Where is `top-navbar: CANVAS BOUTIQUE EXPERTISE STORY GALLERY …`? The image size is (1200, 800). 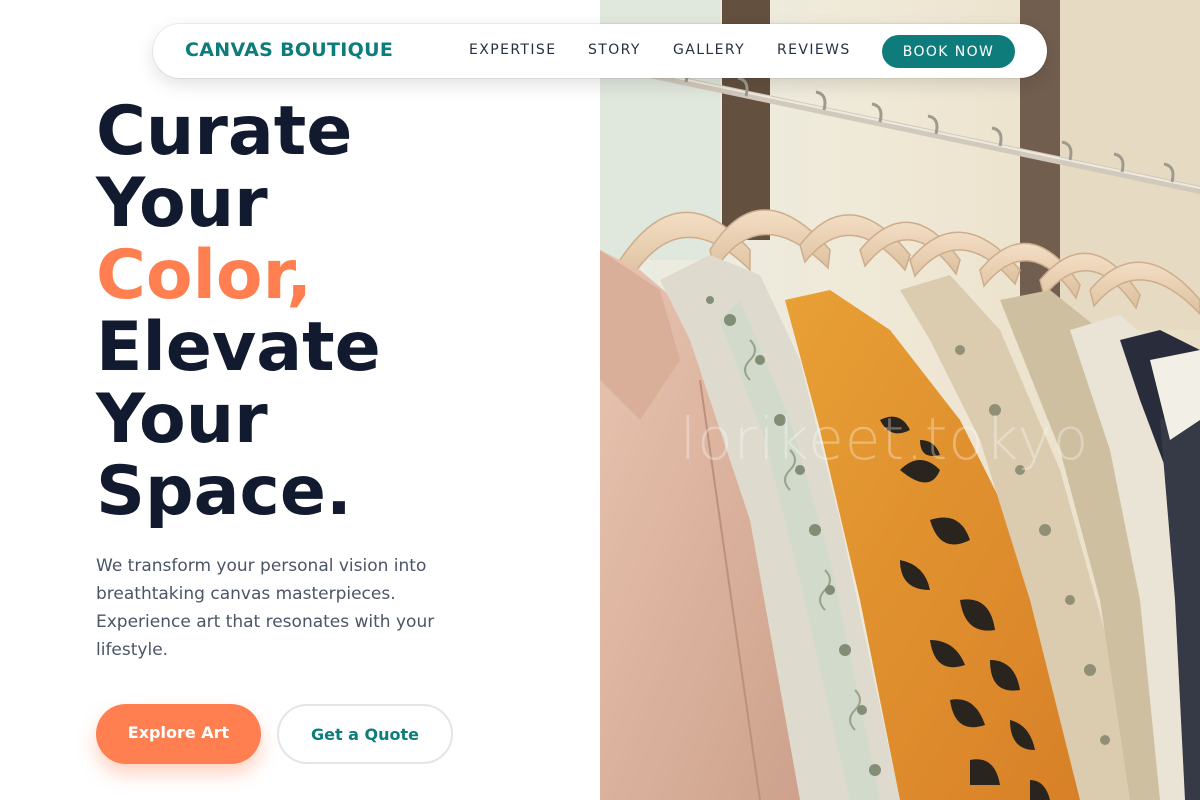
top-navbar: CANVAS BOUTIQUE EXPERTISE STORY GALLERY … is located at coordinates (600, 51).